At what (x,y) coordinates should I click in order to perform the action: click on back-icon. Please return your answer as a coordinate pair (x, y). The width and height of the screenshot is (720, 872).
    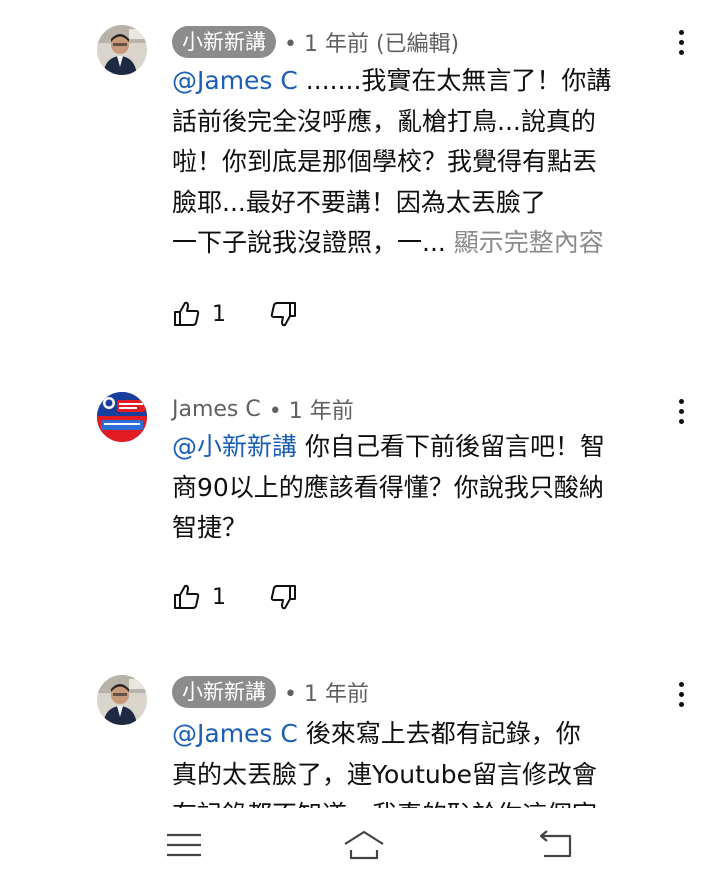
    Looking at the image, I should click on (558, 845).